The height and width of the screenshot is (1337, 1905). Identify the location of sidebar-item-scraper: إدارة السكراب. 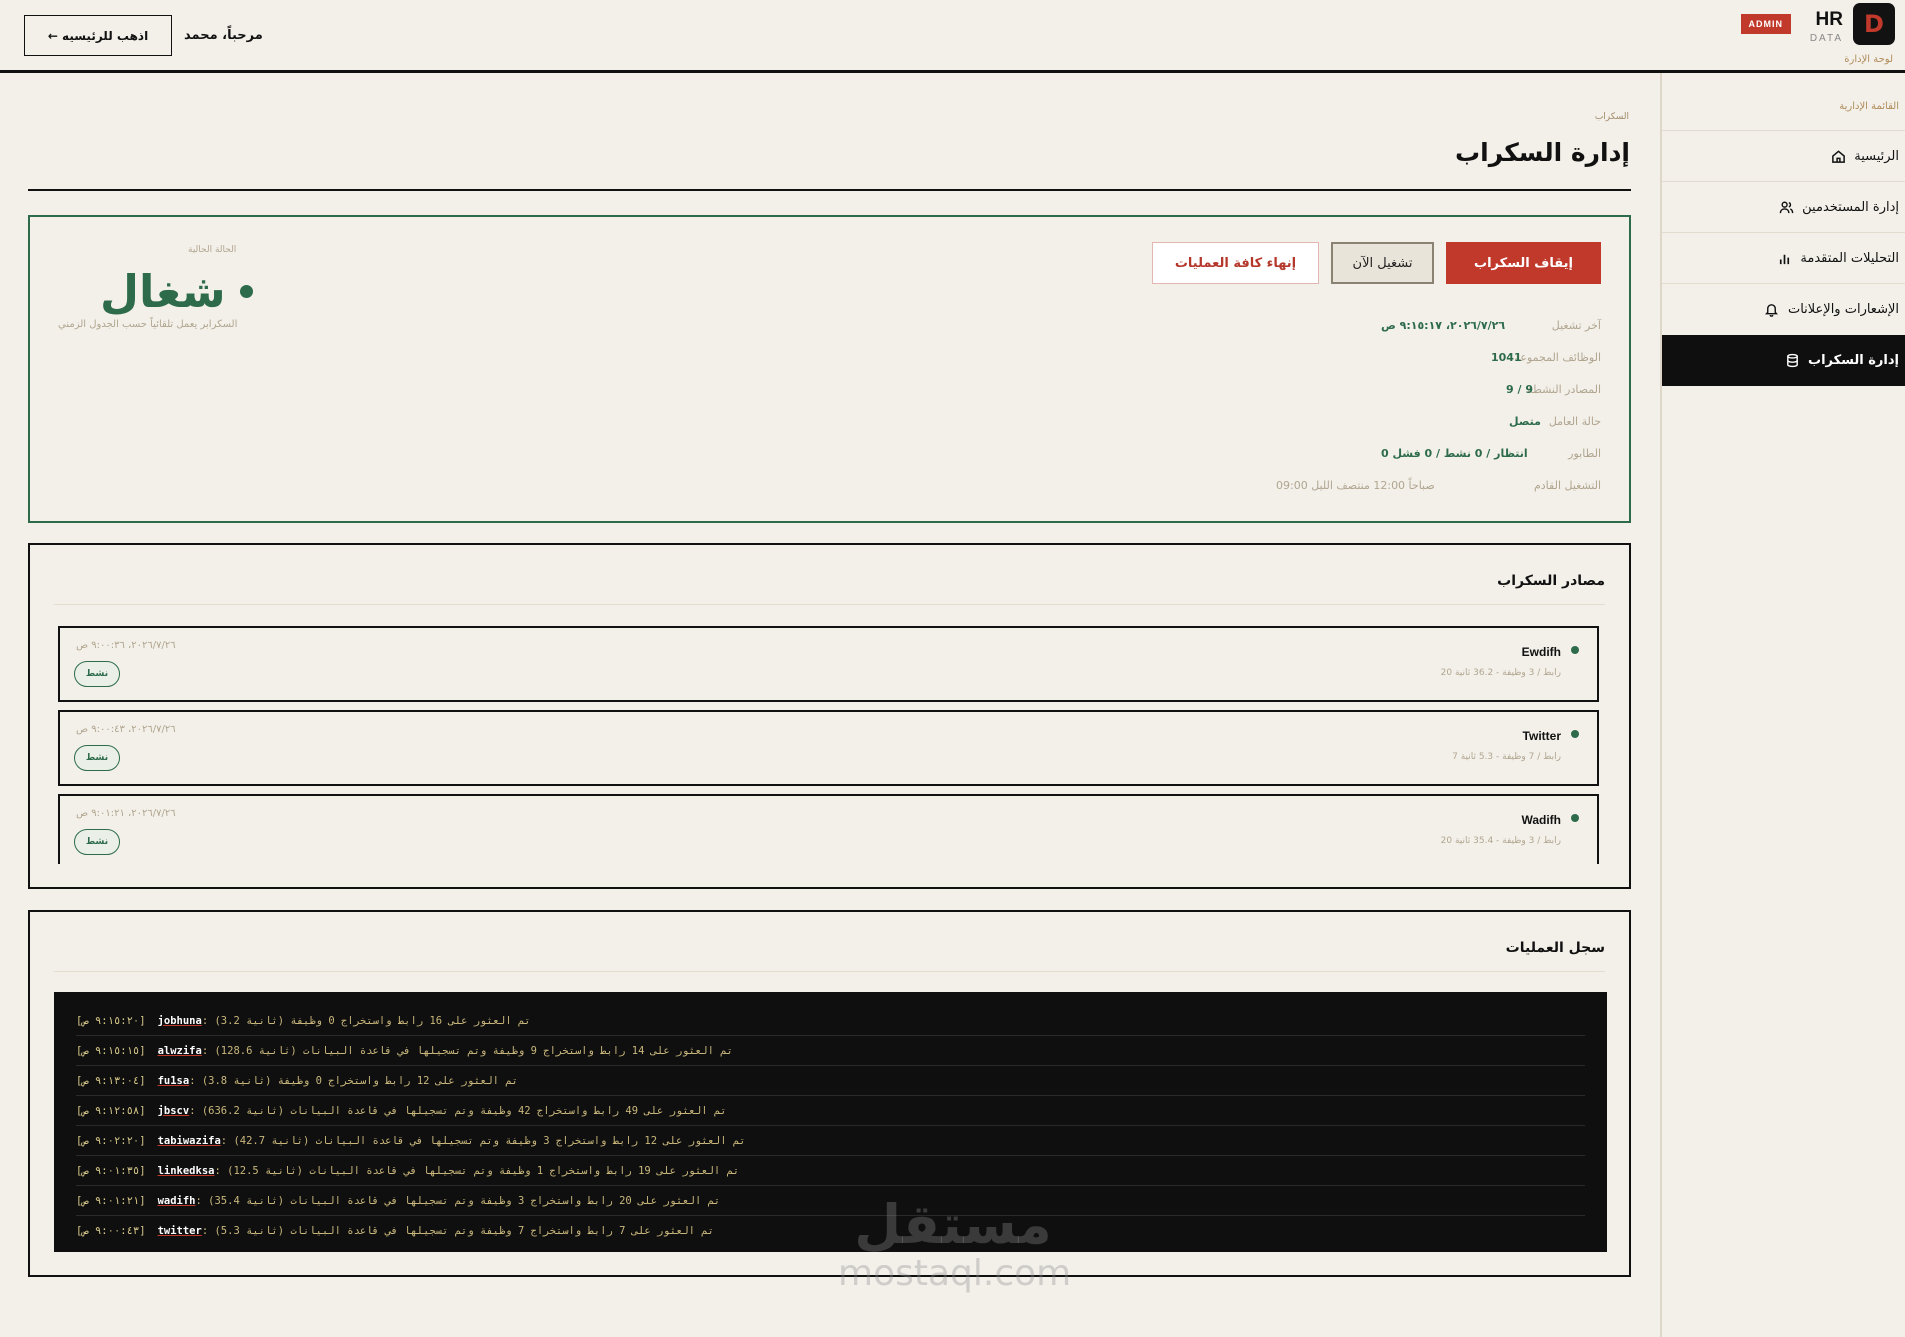
(1783, 360).